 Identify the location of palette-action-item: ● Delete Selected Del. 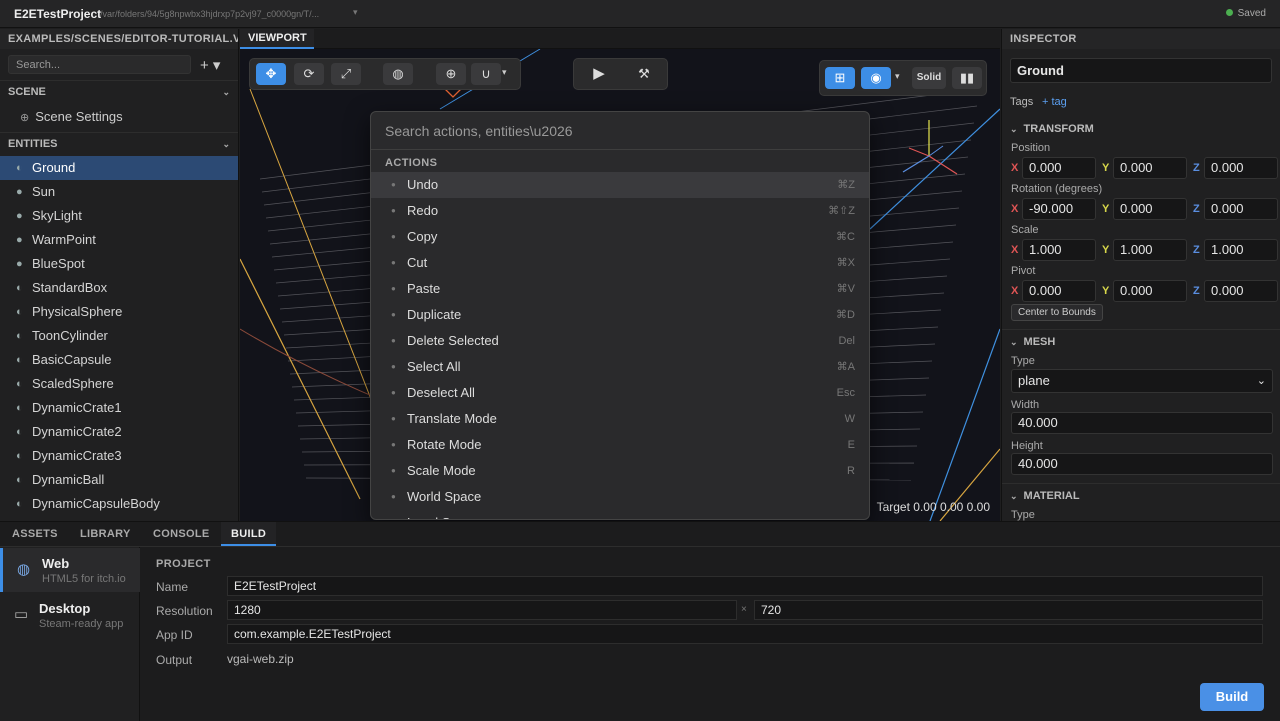
(620, 341).